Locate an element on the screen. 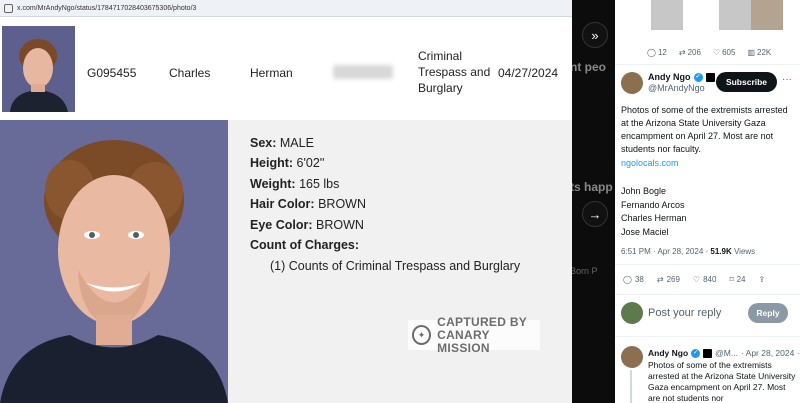 The image size is (800, 403). tweet-link: ngolocals.com is located at coordinates (650, 163).